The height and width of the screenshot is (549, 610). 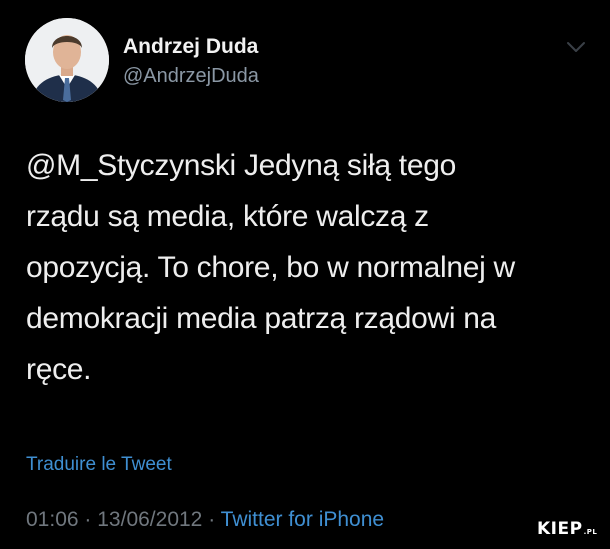 What do you see at coordinates (323, 76) in the screenshot?
I see `author-handle: @AndrzejDuda` at bounding box center [323, 76].